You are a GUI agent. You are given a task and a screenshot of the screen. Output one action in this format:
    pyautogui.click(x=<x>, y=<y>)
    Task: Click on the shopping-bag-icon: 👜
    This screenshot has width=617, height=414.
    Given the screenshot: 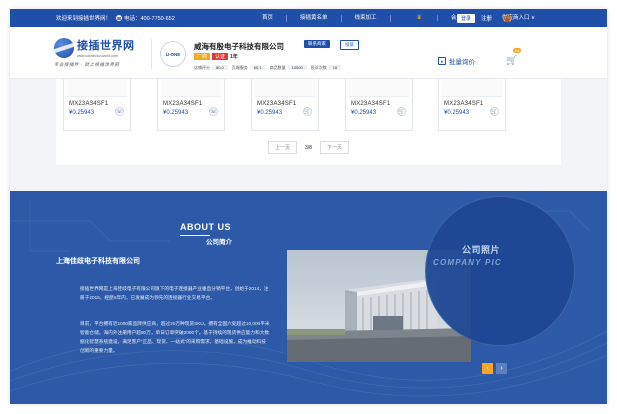 What is the action you would take?
    pyautogui.click(x=507, y=18)
    